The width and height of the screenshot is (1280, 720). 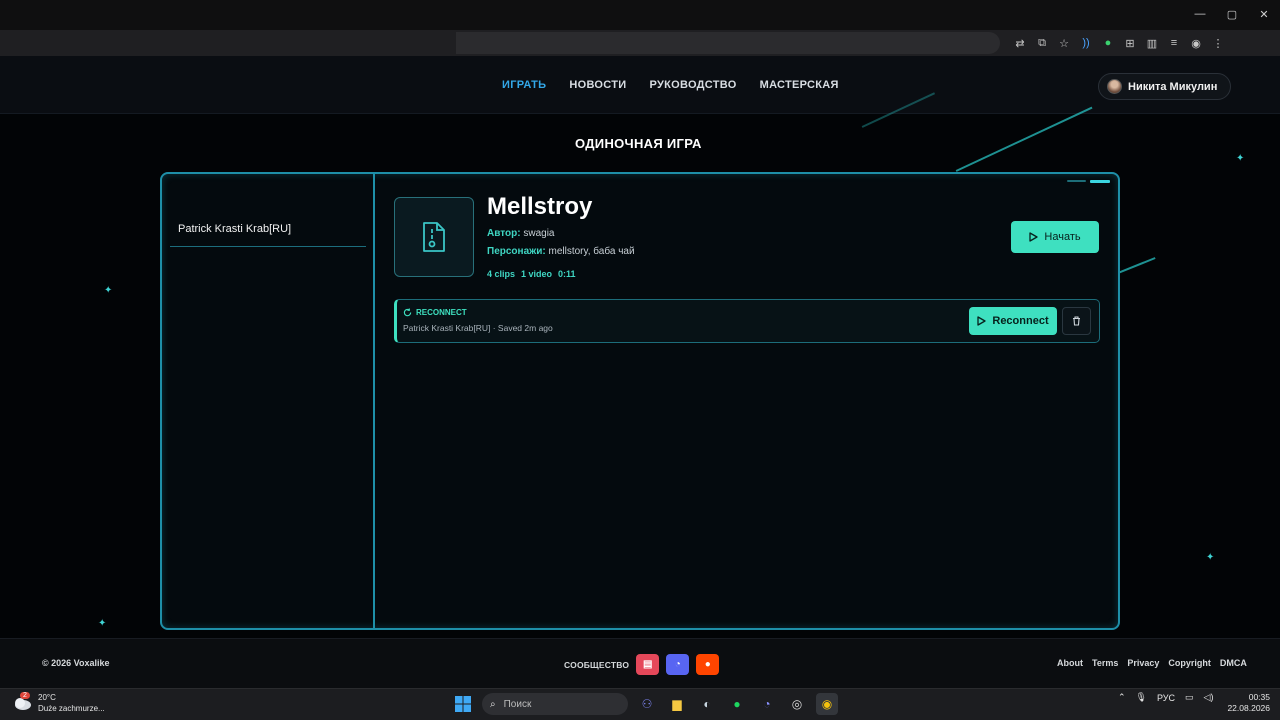 What do you see at coordinates (407, 312) in the screenshot?
I see `refresh-icon` at bounding box center [407, 312].